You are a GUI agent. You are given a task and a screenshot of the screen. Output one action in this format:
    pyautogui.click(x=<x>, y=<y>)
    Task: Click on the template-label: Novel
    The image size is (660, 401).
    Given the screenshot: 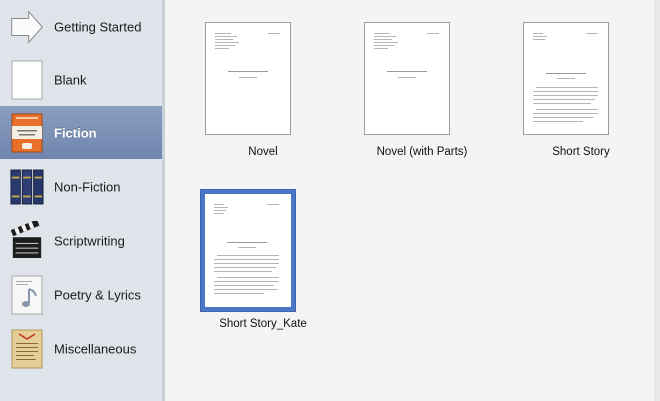 What is the action you would take?
    pyautogui.click(x=263, y=152)
    